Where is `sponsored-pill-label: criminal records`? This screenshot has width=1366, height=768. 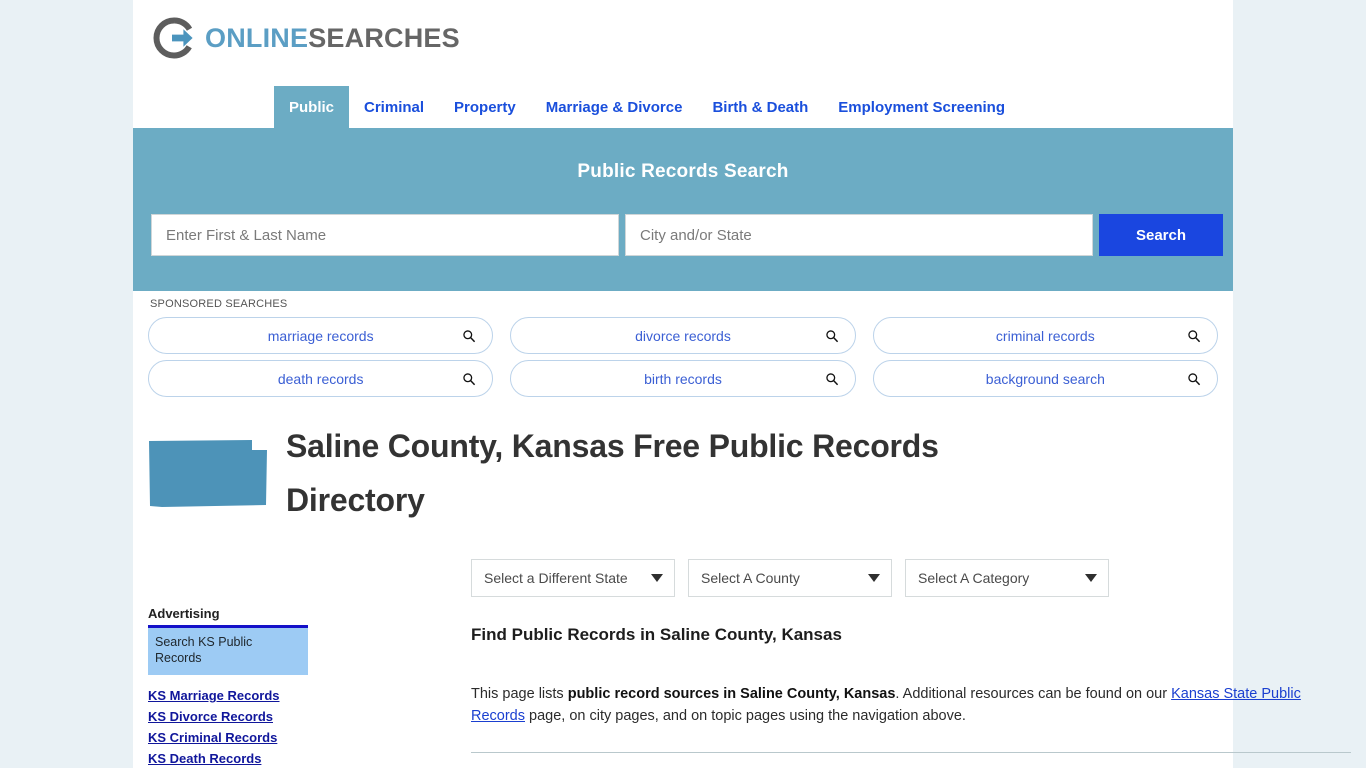
sponsored-pill-label: criminal records is located at coordinates (1045, 335).